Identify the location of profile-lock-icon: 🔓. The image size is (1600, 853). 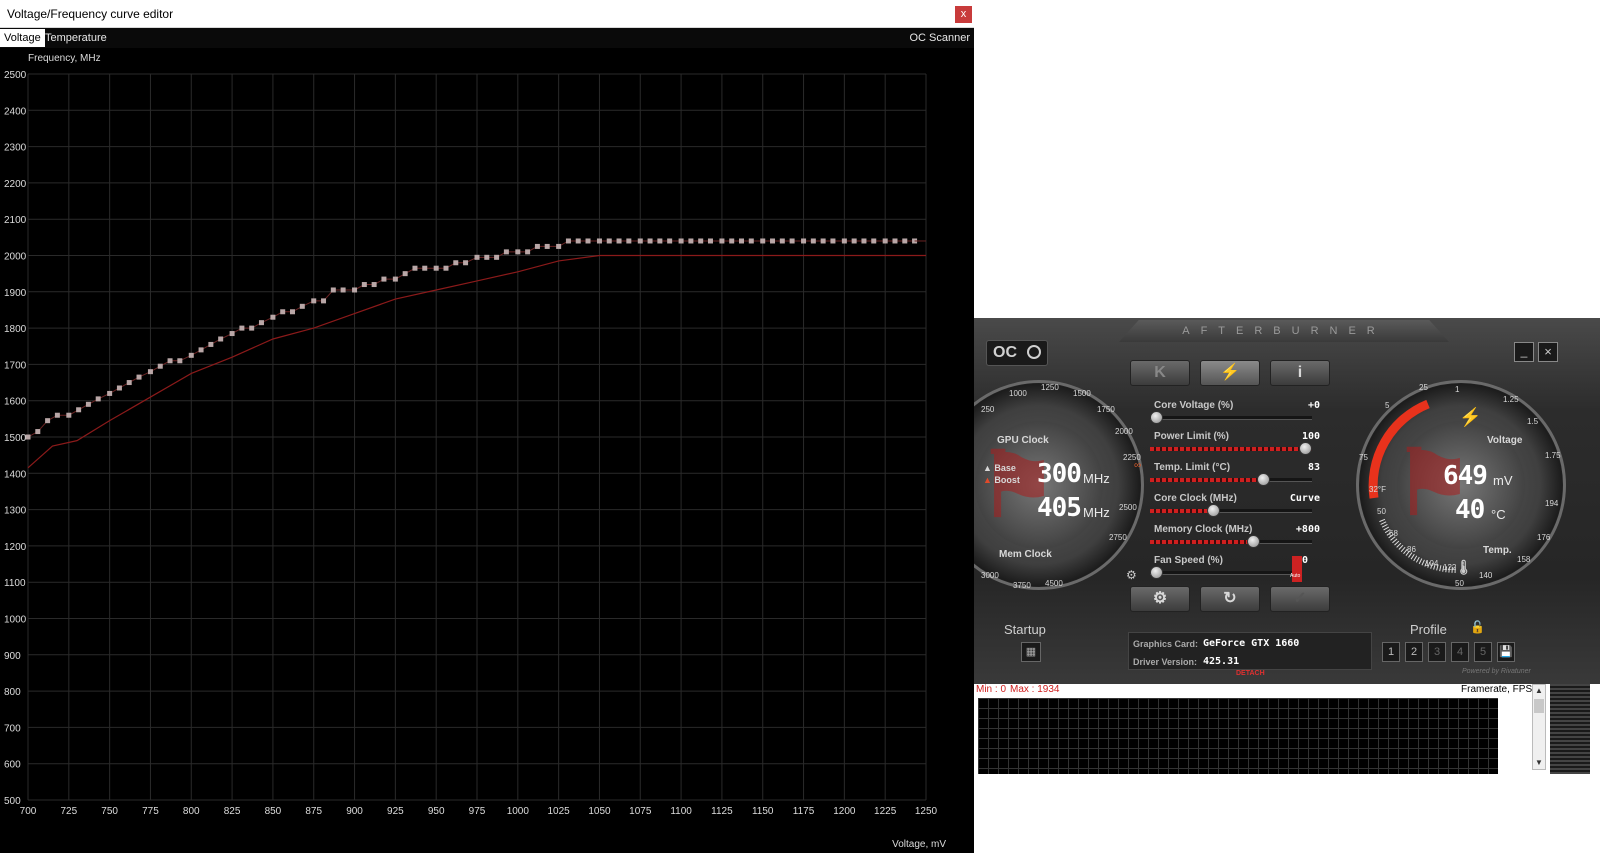
(1477, 627).